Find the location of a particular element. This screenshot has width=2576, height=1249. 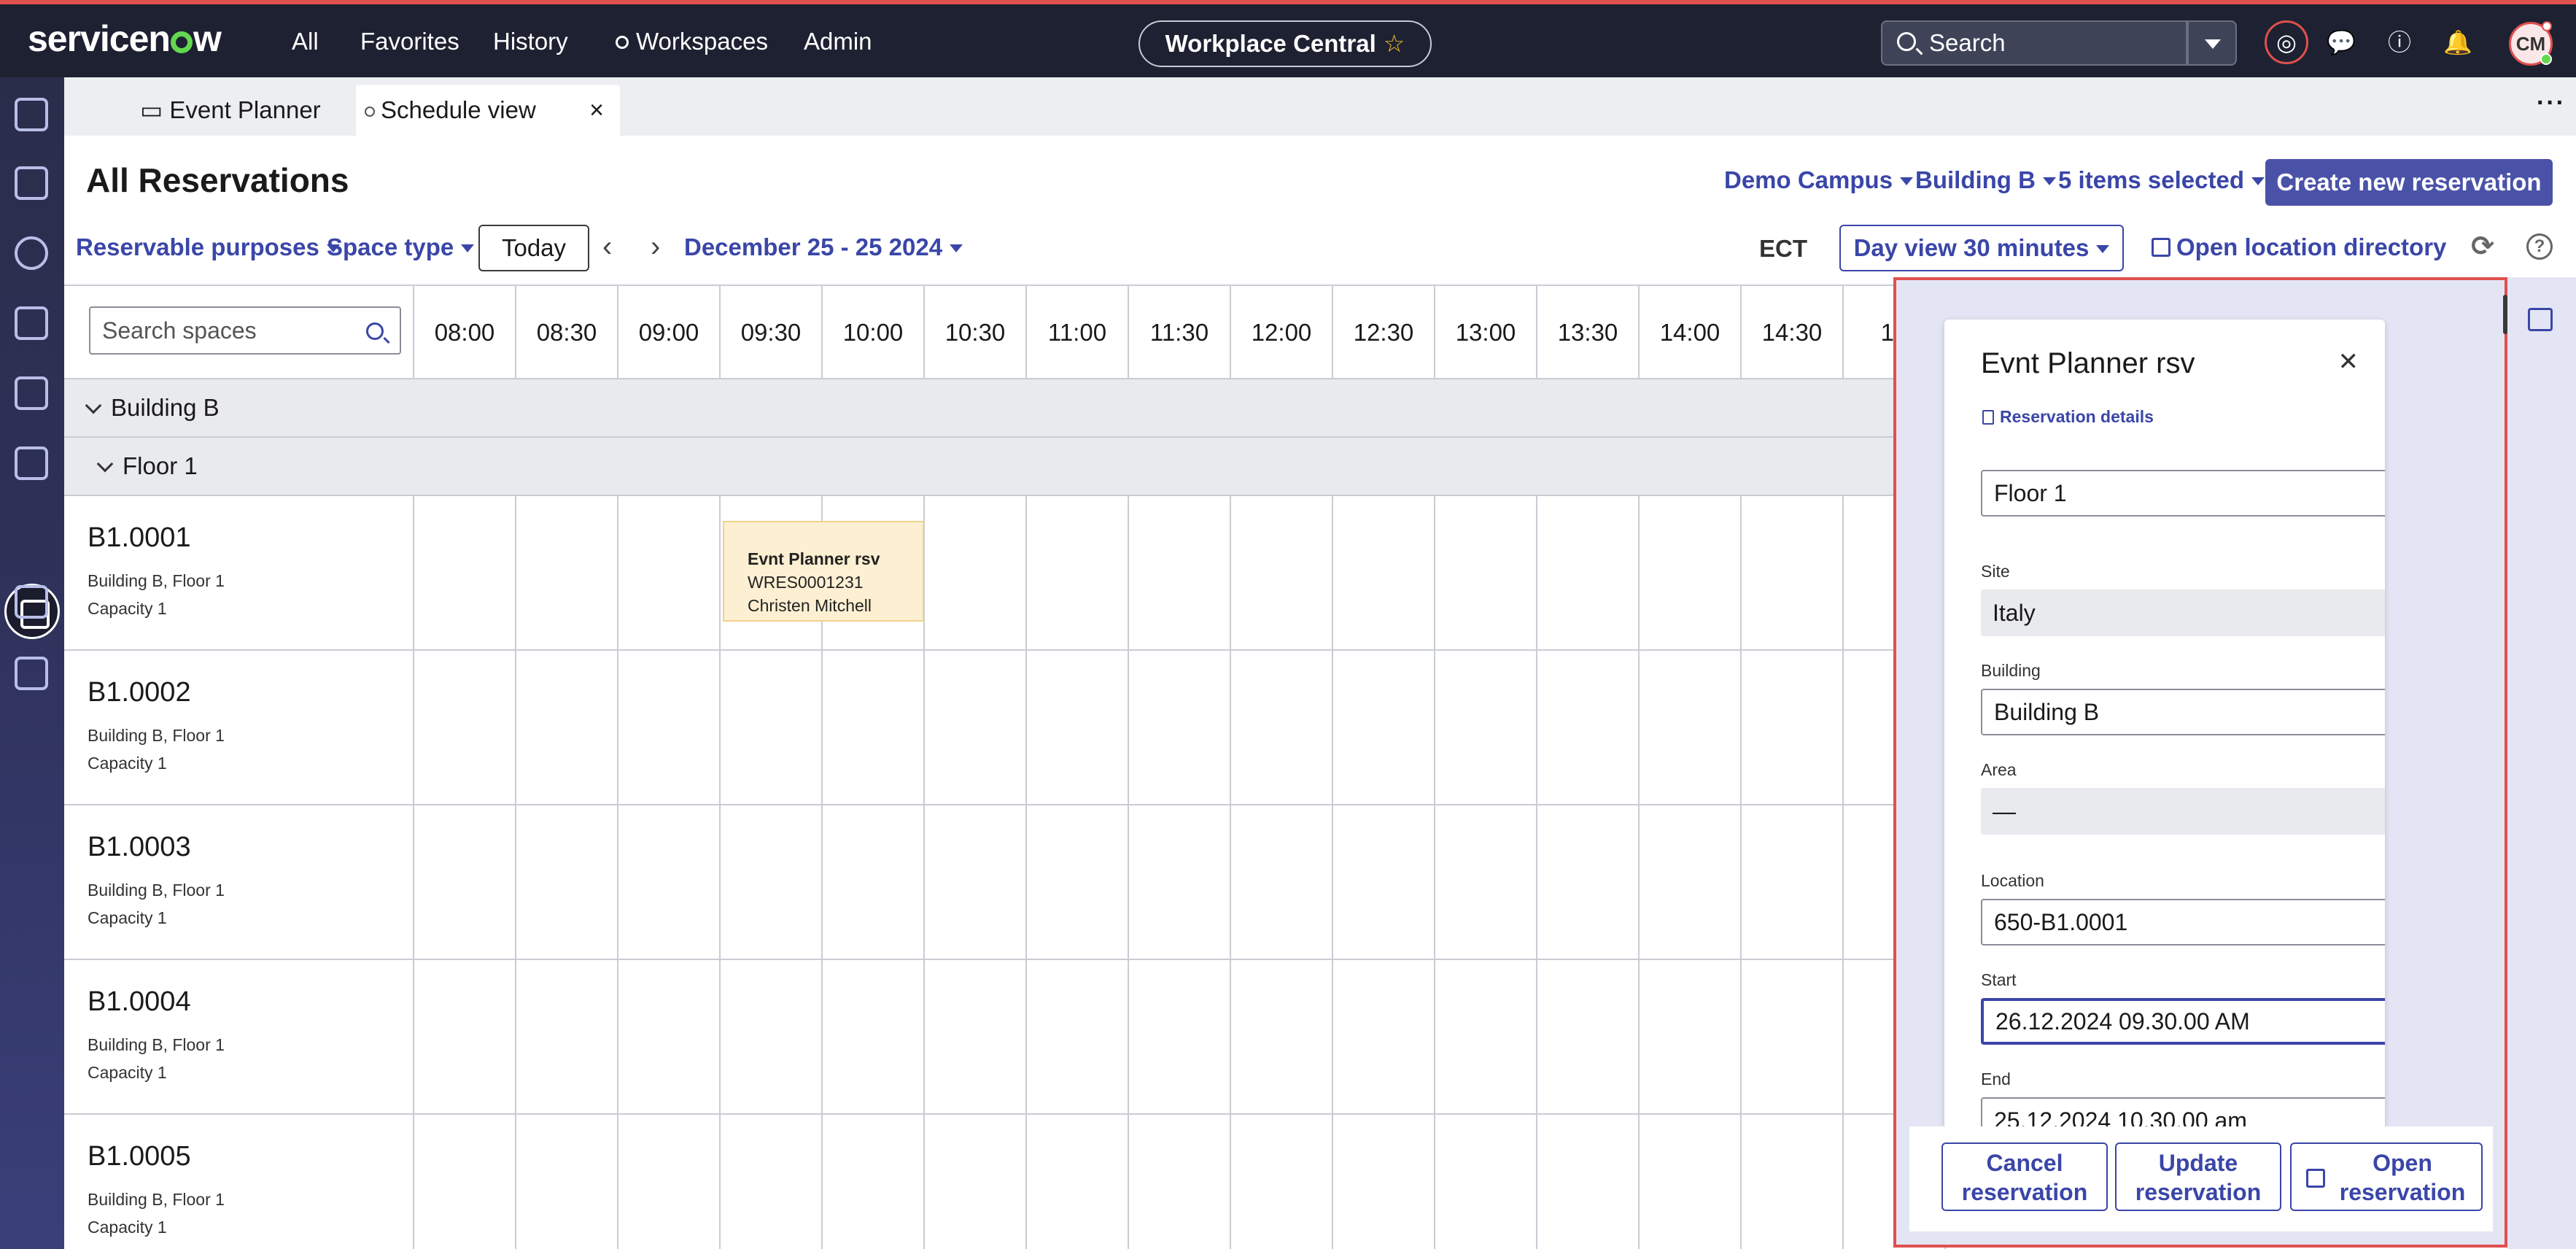

items-selected-filter: 5 items selected is located at coordinates (2161, 180).